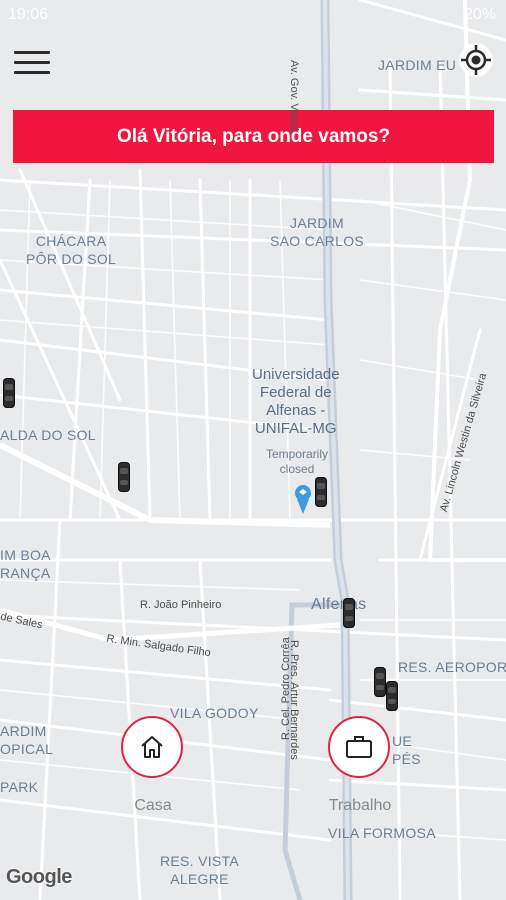 The image size is (506, 900). What do you see at coordinates (476, 60) in the screenshot?
I see `my-location-icon` at bounding box center [476, 60].